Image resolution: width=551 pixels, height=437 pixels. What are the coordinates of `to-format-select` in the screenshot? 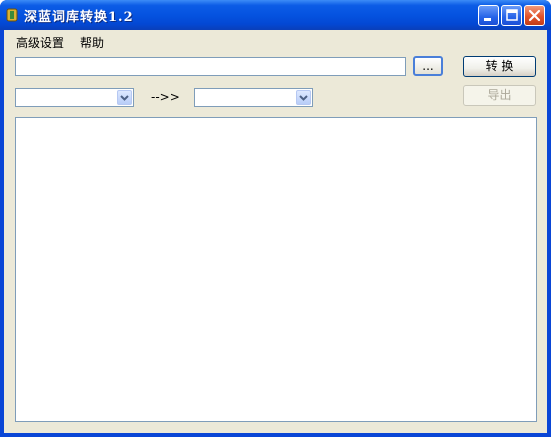 It's located at (253, 97).